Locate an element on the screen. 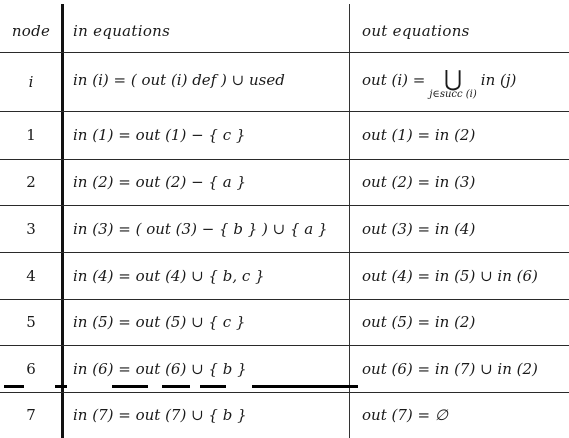  row-4-node: 4 is located at coordinates (31, 275).